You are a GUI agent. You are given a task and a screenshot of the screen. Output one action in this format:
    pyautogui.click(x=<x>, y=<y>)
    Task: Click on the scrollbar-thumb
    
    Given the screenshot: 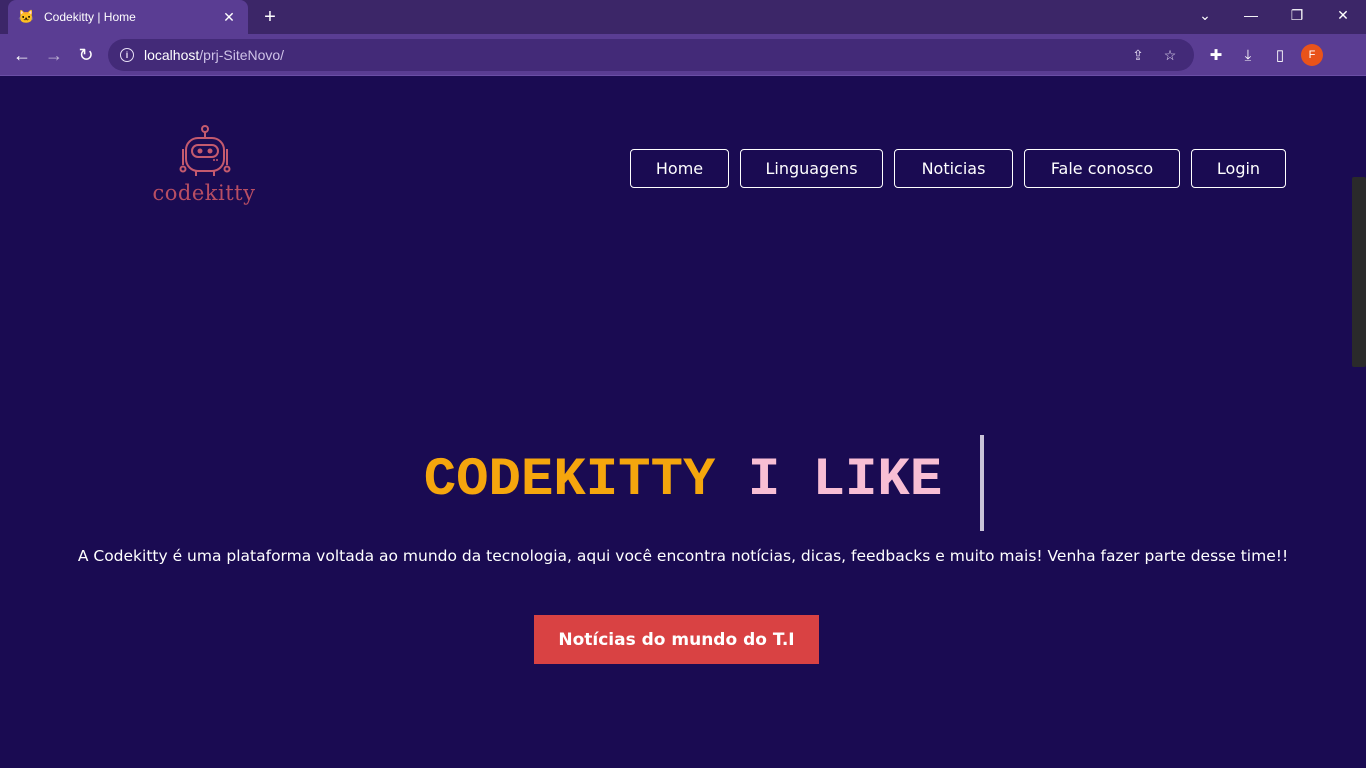 What is the action you would take?
    pyautogui.click(x=1359, y=272)
    